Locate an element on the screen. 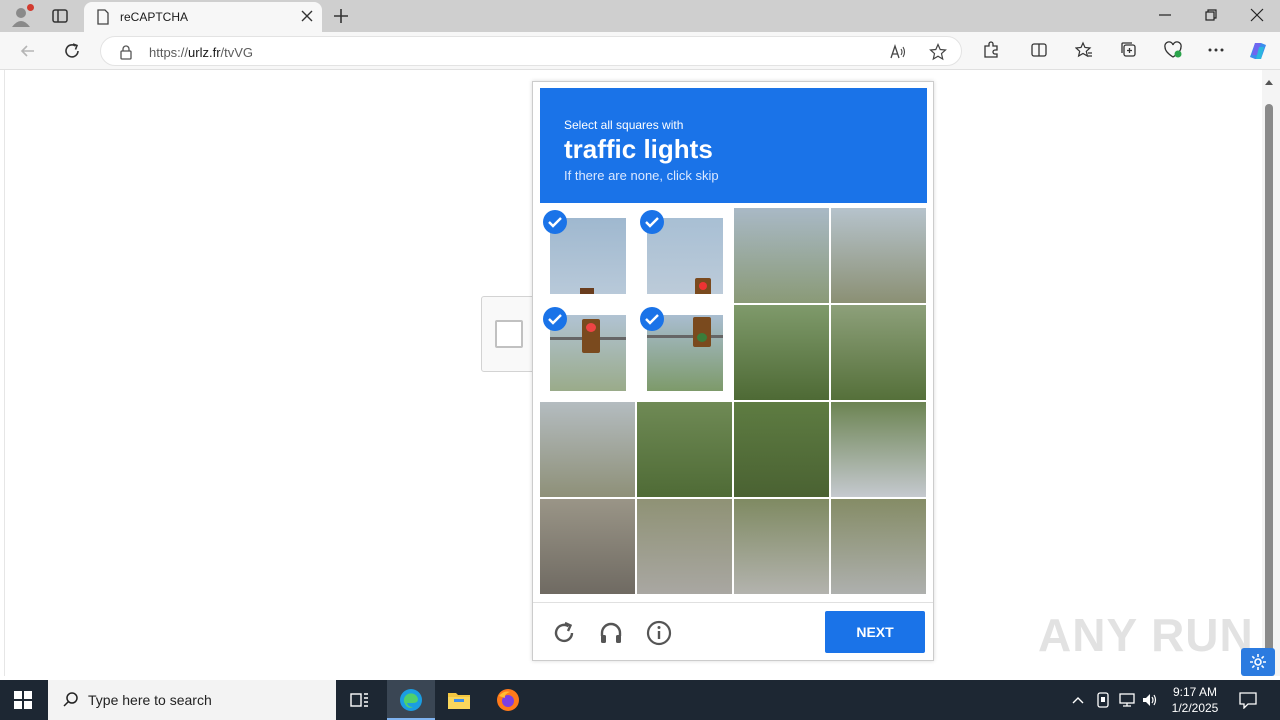 Image resolution: width=1280 pixels, height=720 pixels. tab-title: reCAPTCHA is located at coordinates (154, 17).